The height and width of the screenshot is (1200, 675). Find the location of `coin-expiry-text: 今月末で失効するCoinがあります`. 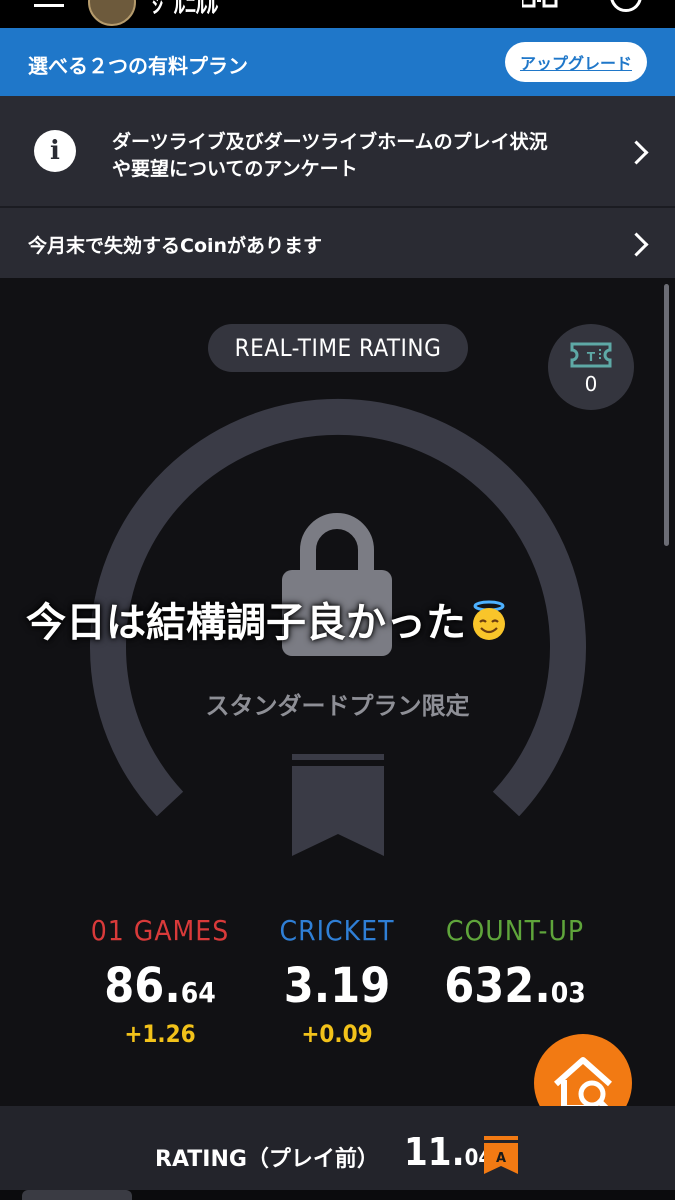

coin-expiry-text: 今月末で失効するCoinがあります is located at coordinates (175, 246).